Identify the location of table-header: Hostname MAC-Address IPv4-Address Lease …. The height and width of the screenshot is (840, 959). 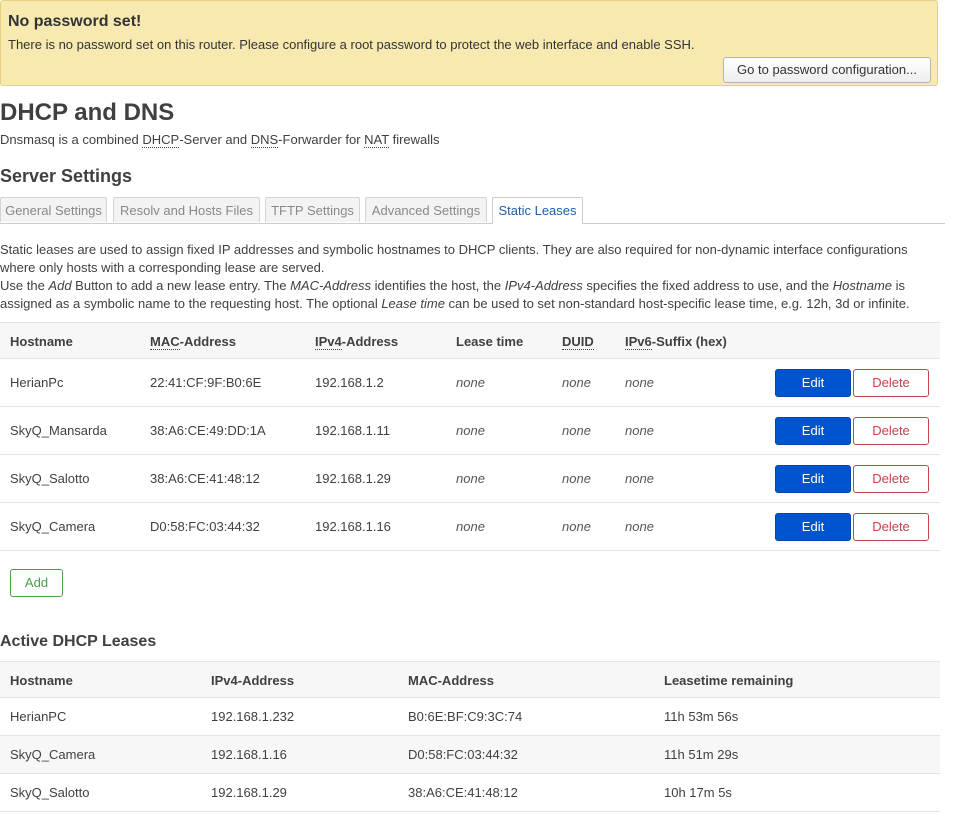
(470, 340).